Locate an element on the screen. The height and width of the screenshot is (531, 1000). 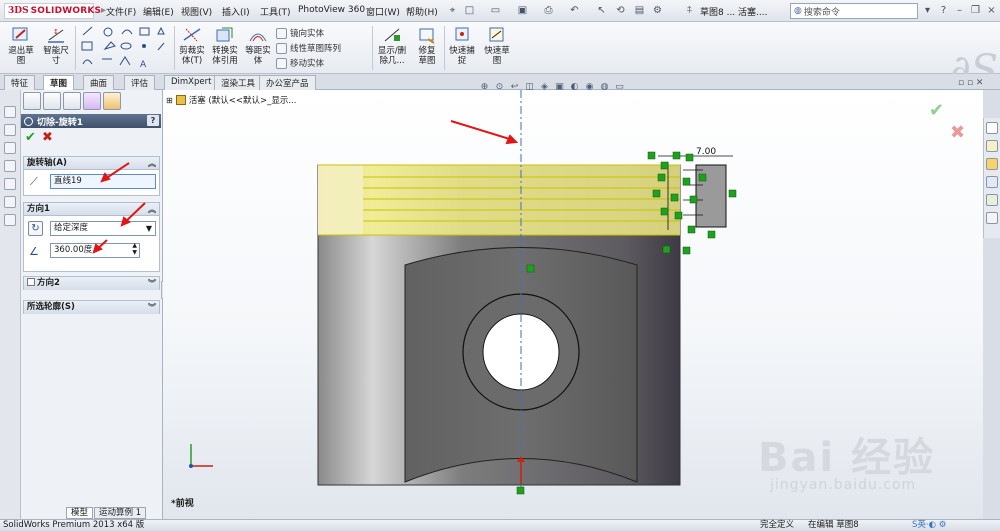
smart-dimension-icon: ↕ is located at coordinates (56, 35).